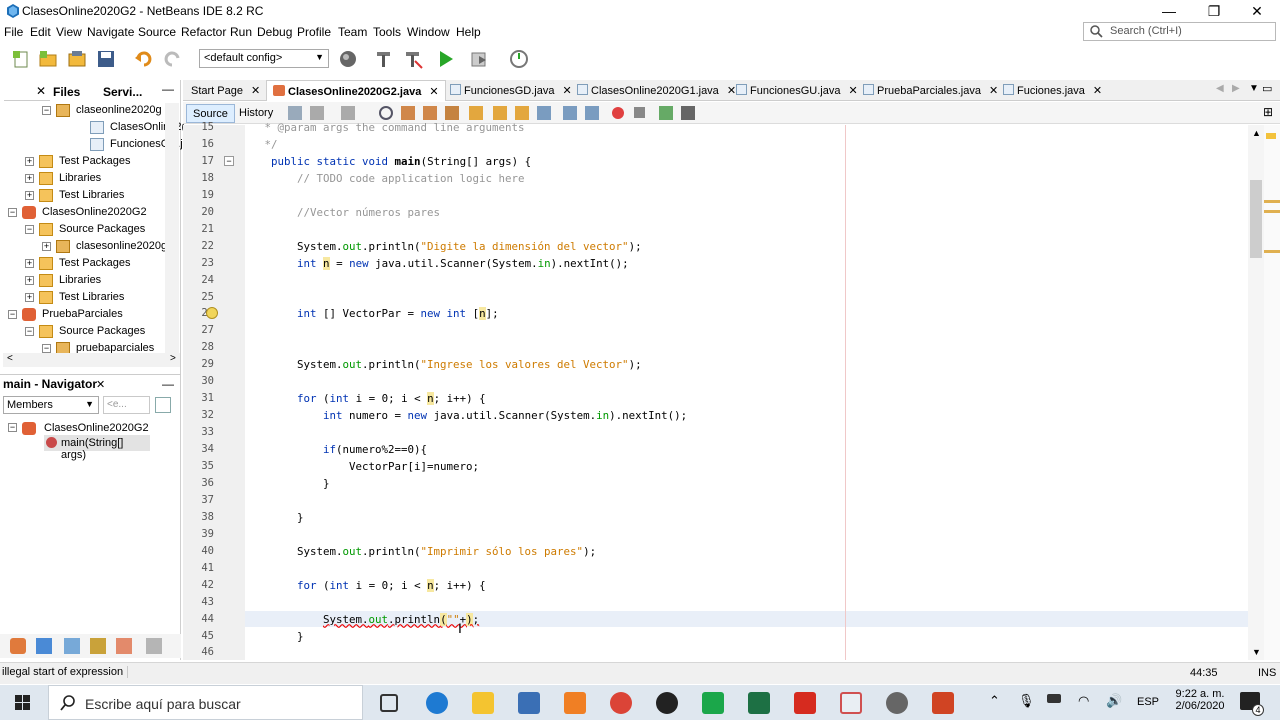 Image resolution: width=1280 pixels, height=723 pixels. What do you see at coordinates (212, 313) in the screenshot?
I see `hint-bulb-icon` at bounding box center [212, 313].